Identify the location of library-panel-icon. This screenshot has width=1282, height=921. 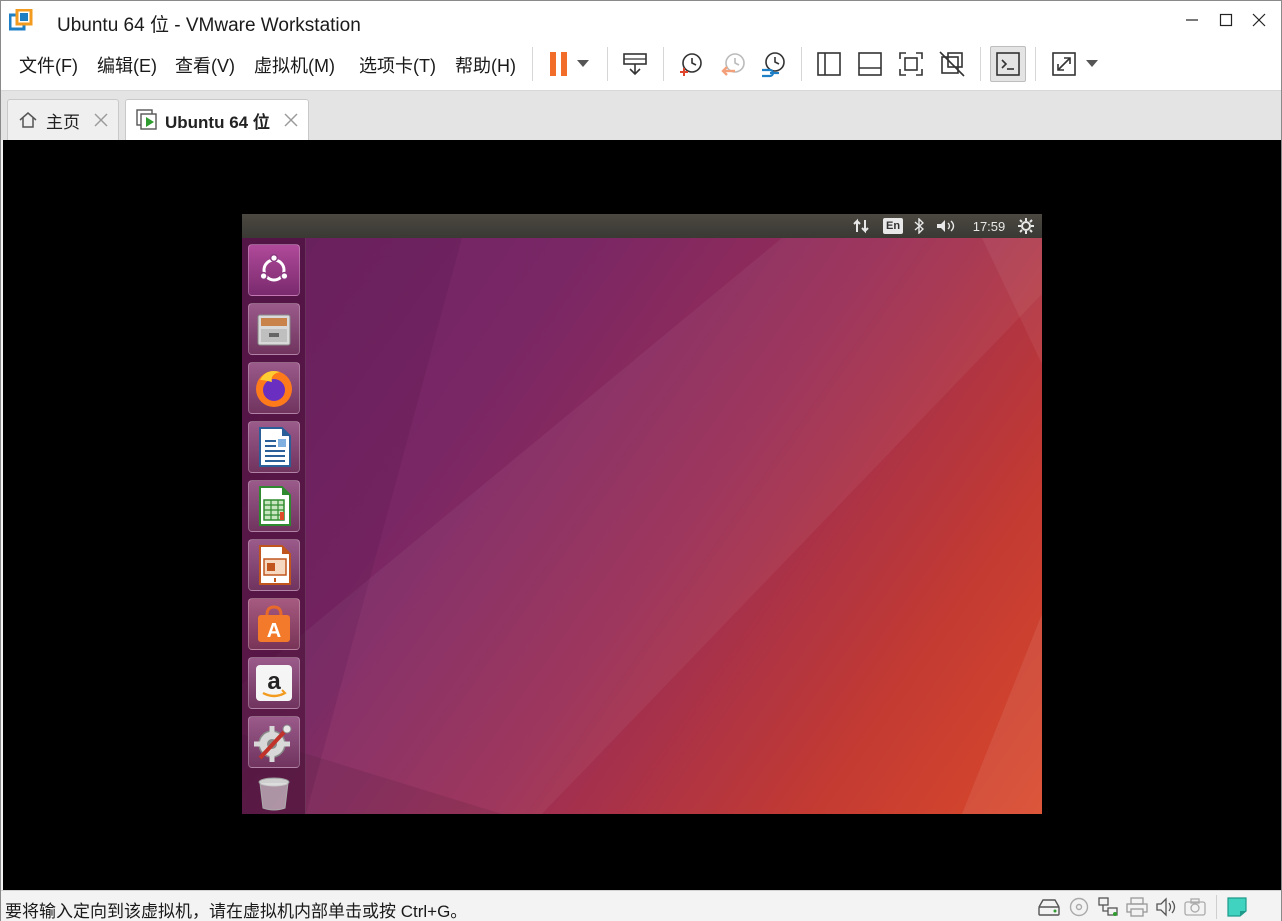
(829, 64).